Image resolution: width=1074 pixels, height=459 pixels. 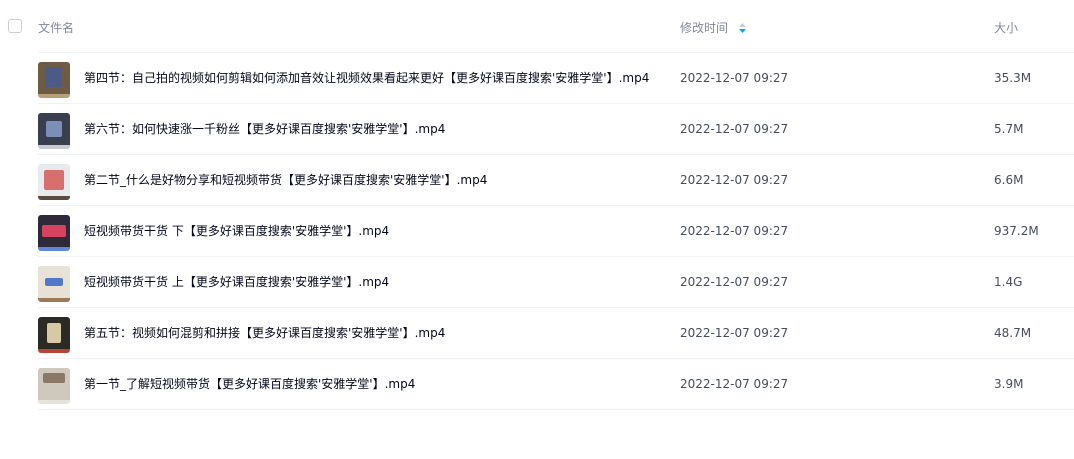 What do you see at coordinates (285, 180) in the screenshot?
I see `file-name: 第二节_什么是好物分享和短视频带货【更多好课百度搜索'安雅学堂'】.mp4` at bounding box center [285, 180].